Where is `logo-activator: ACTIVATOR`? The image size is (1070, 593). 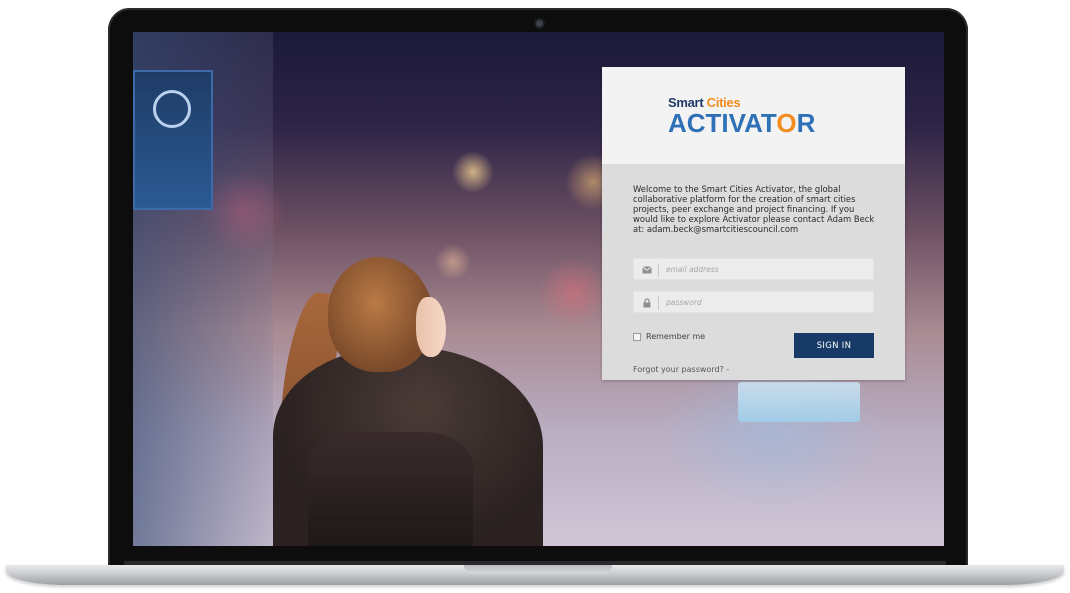 logo-activator: ACTIVATOR is located at coordinates (741, 123).